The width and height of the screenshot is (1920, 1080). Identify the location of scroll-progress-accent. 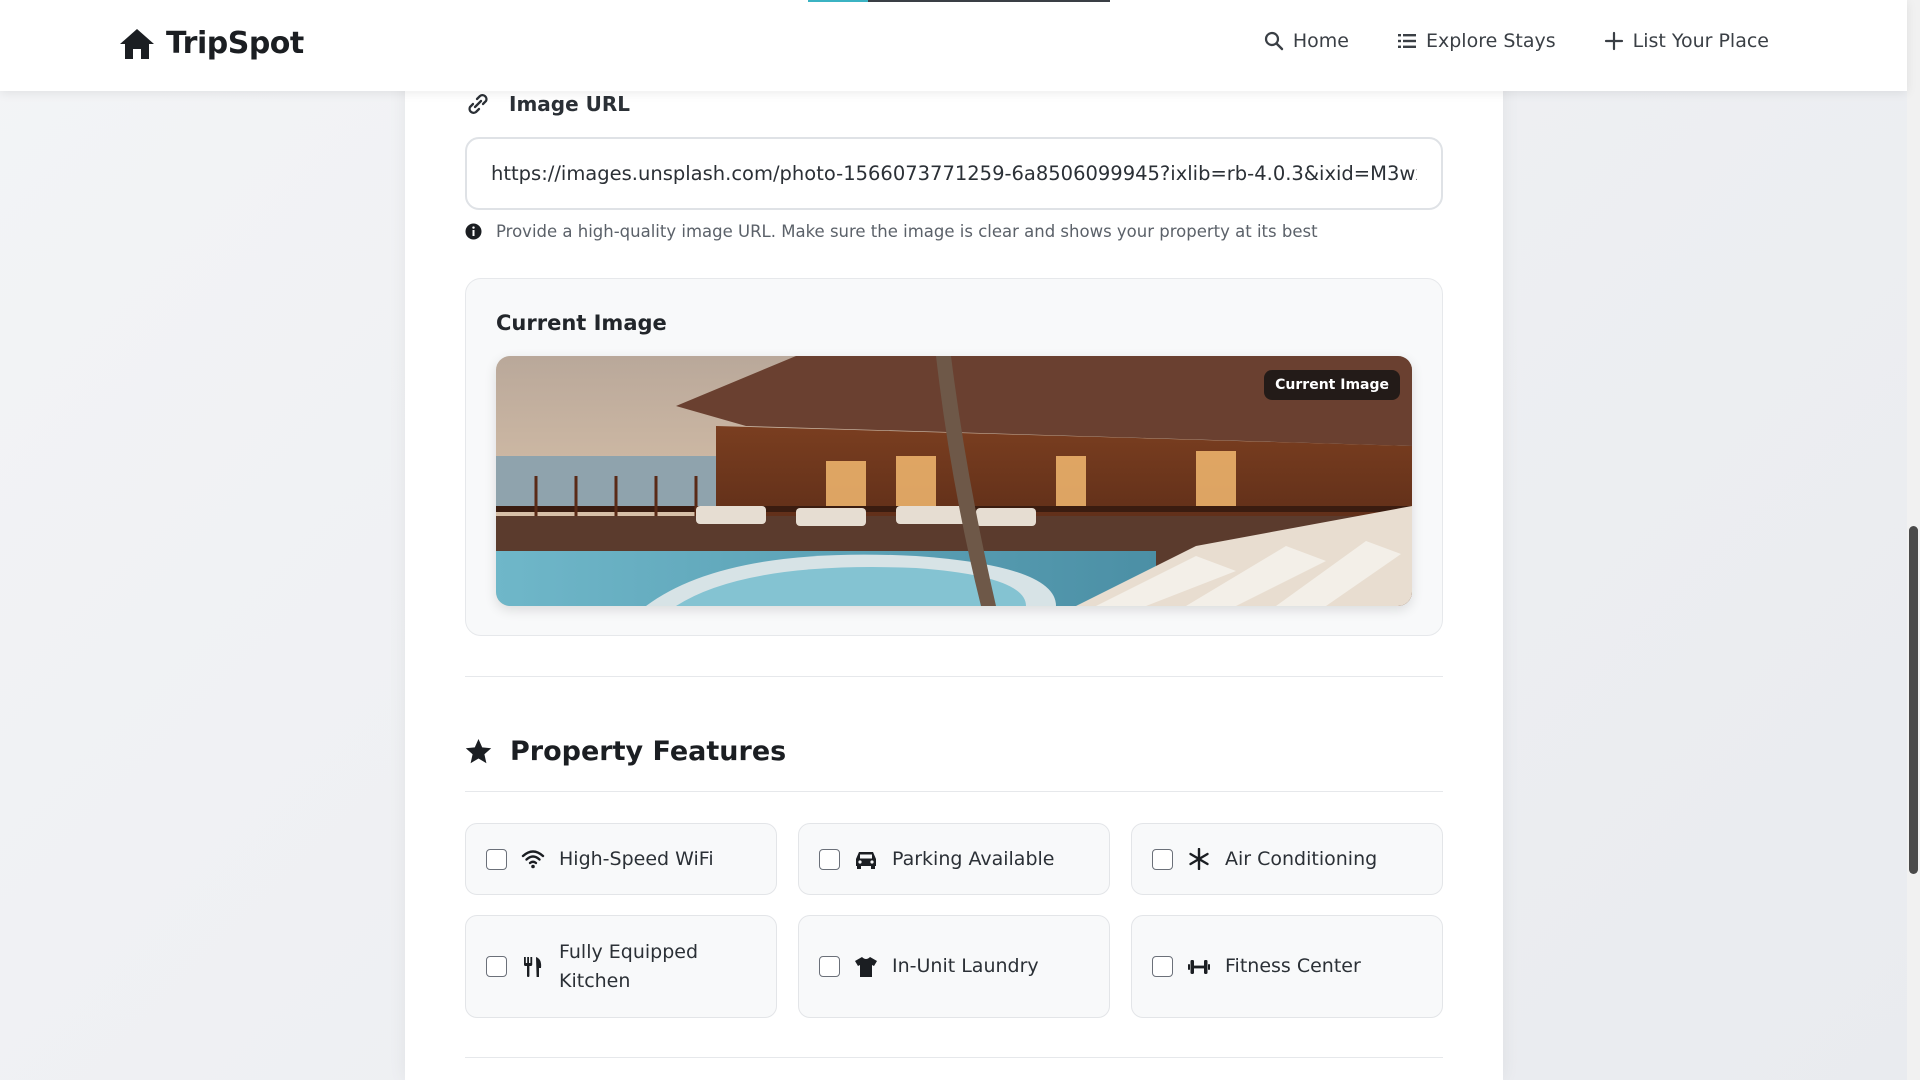
(838, 1).